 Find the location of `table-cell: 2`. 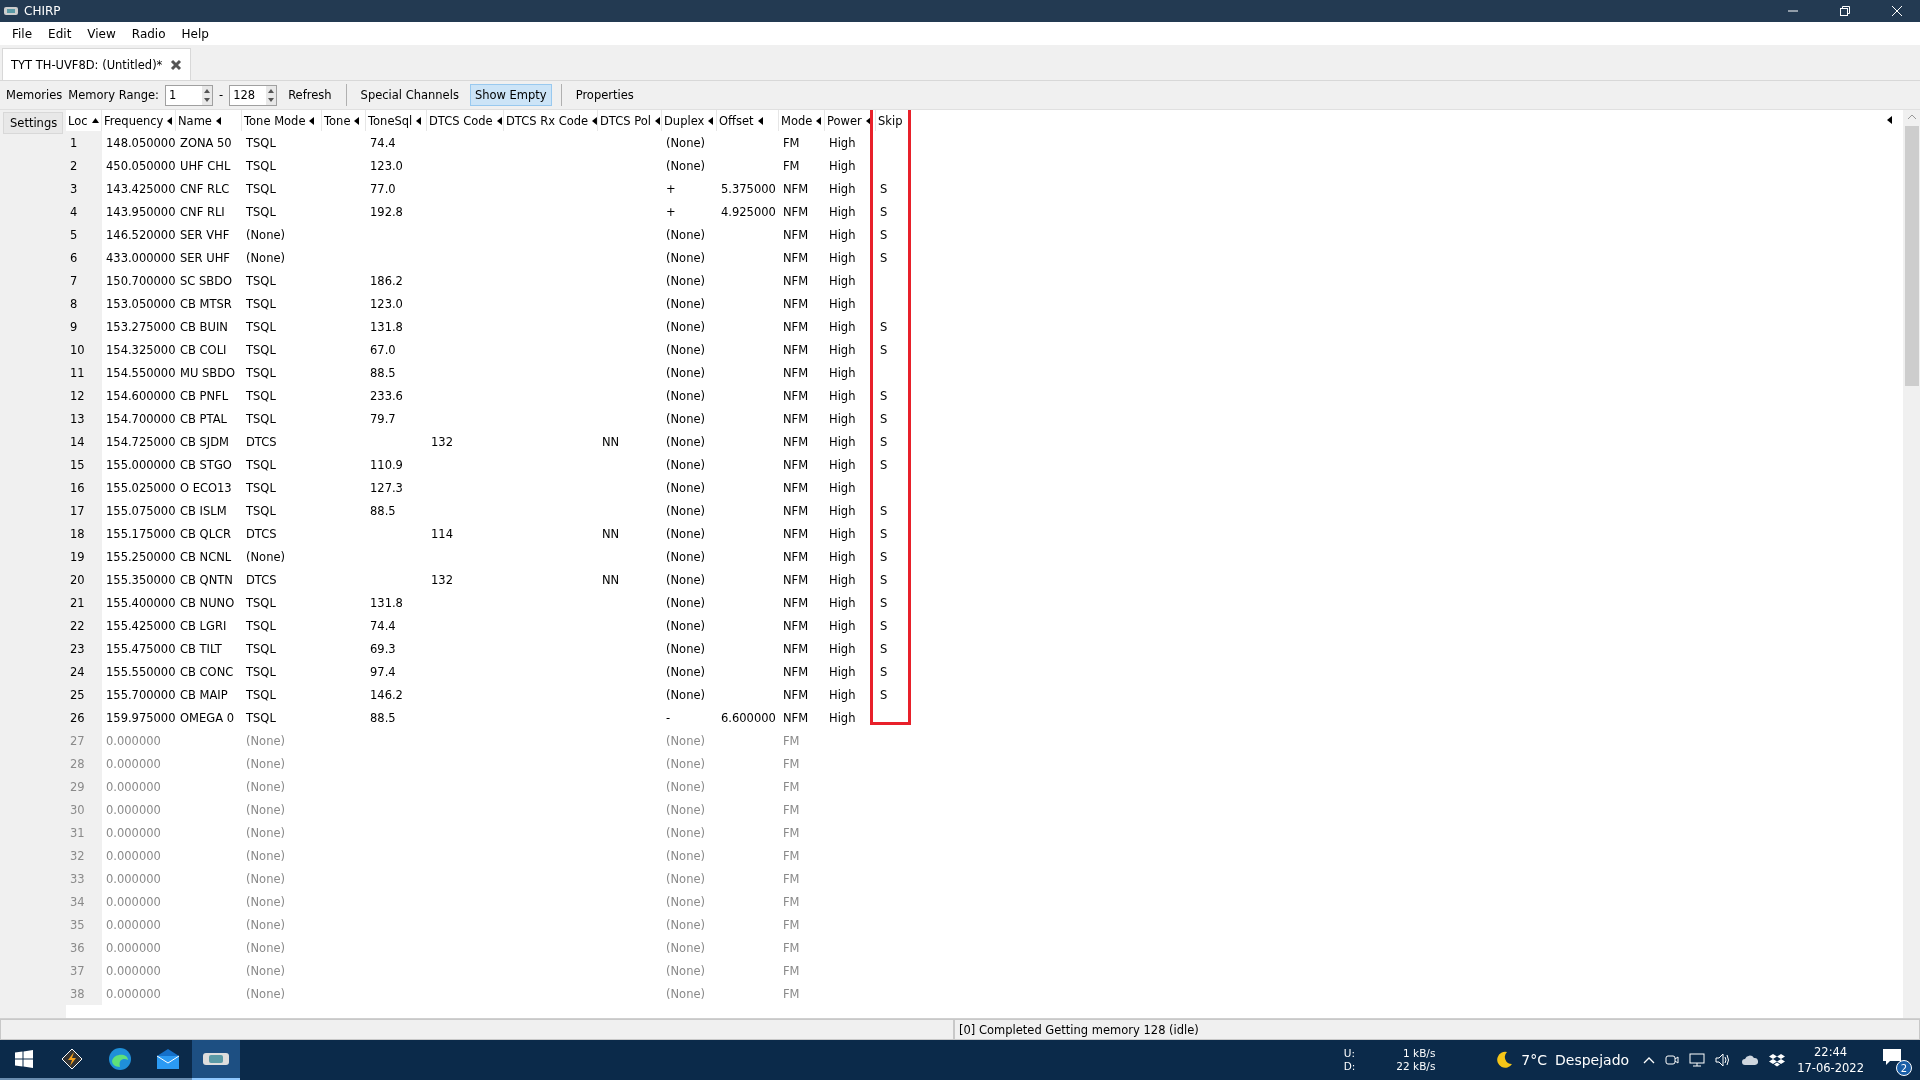

table-cell: 2 is located at coordinates (84, 165).